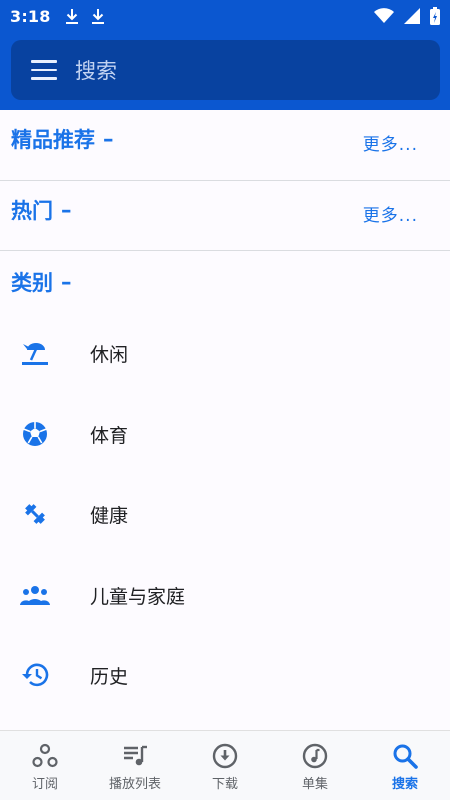  Describe the element at coordinates (35, 434) in the screenshot. I see `soccer-ball-icon` at that location.